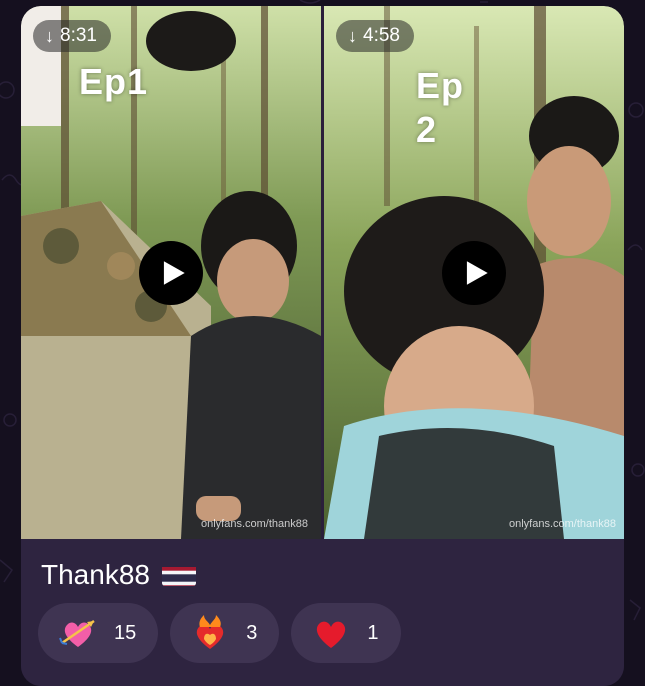 Image resolution: width=645 pixels, height=686 pixels. What do you see at coordinates (381, 35) in the screenshot?
I see `video-2-duration: 4:58` at bounding box center [381, 35].